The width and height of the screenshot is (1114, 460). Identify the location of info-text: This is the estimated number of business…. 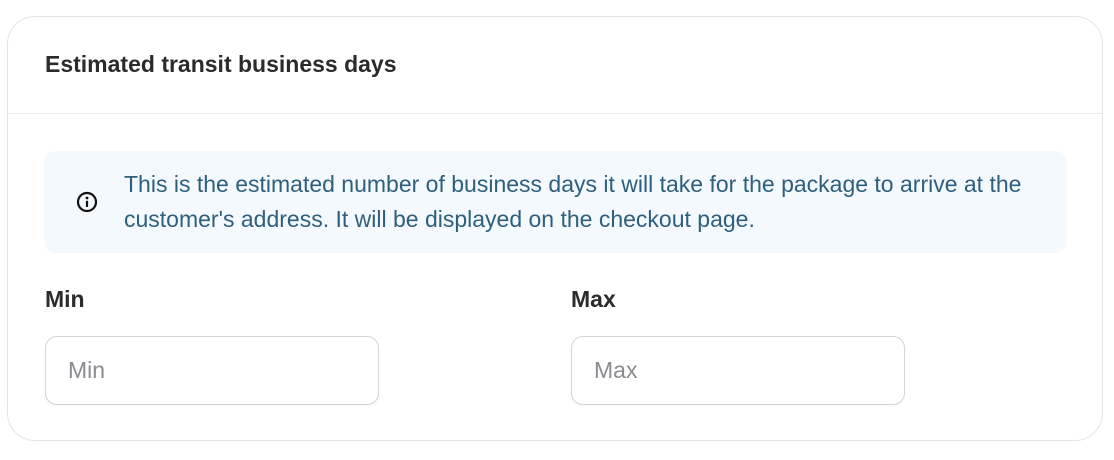
(573, 201).